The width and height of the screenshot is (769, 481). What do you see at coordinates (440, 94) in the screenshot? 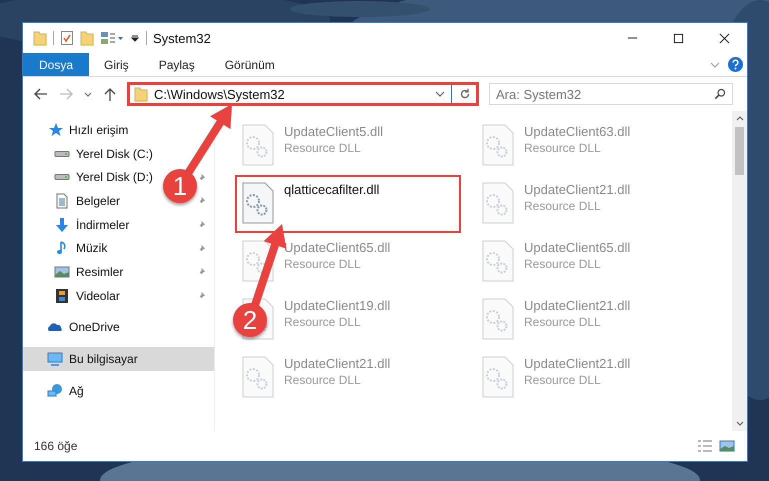
I see `dropdown-icon` at bounding box center [440, 94].